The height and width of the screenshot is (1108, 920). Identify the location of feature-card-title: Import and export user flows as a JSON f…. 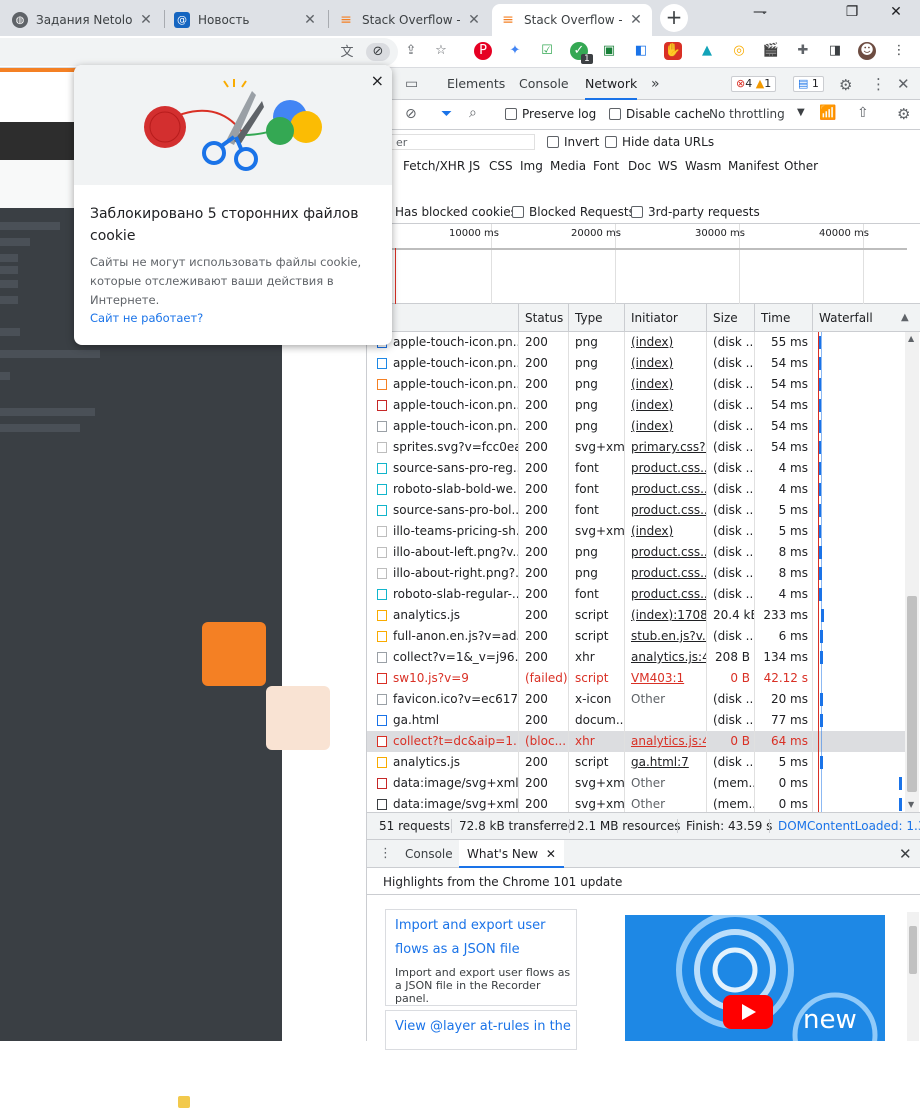
(483, 938).